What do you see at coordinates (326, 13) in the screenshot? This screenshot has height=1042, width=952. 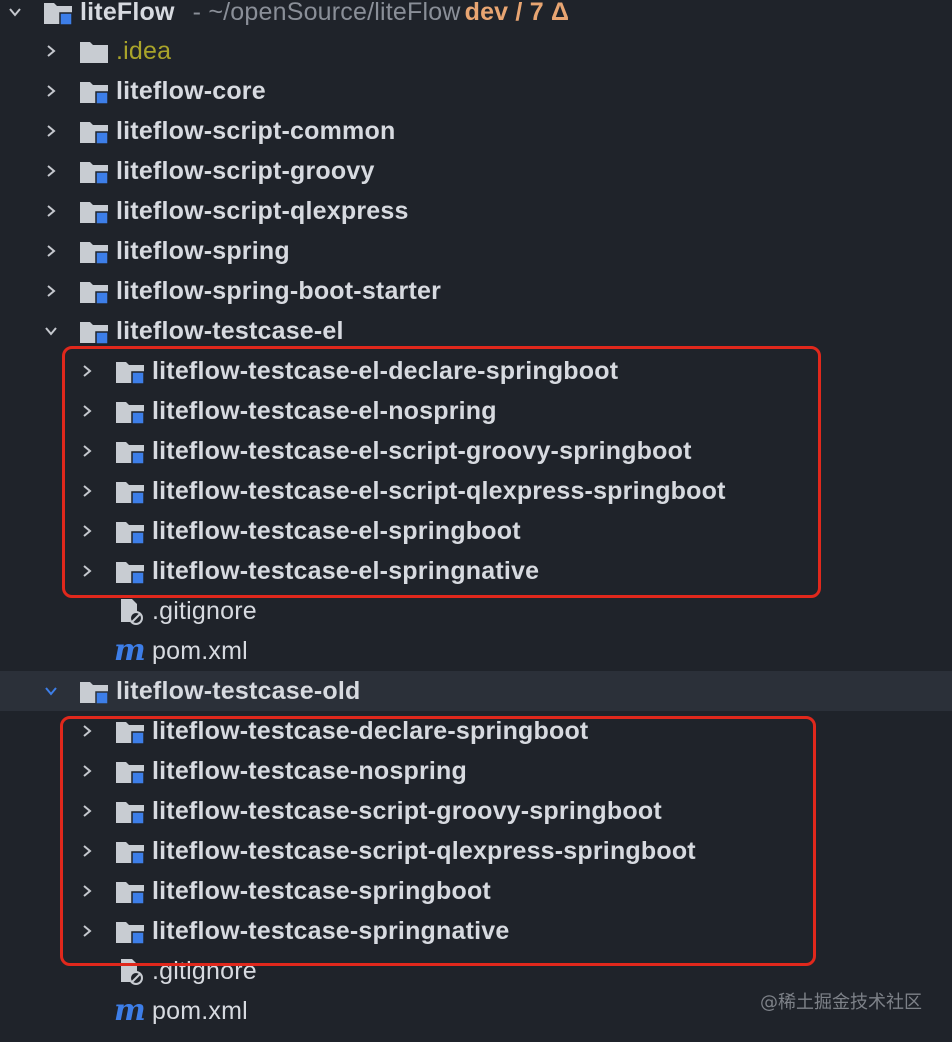 I see `root-path: - ~/openSource/liteFlow` at bounding box center [326, 13].